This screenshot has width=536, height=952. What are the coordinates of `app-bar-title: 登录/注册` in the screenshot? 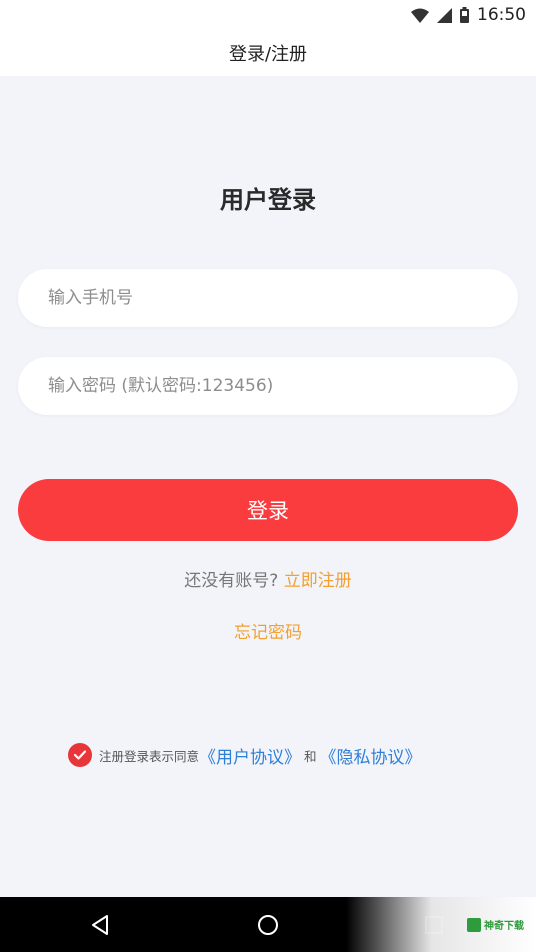 It's located at (268, 54).